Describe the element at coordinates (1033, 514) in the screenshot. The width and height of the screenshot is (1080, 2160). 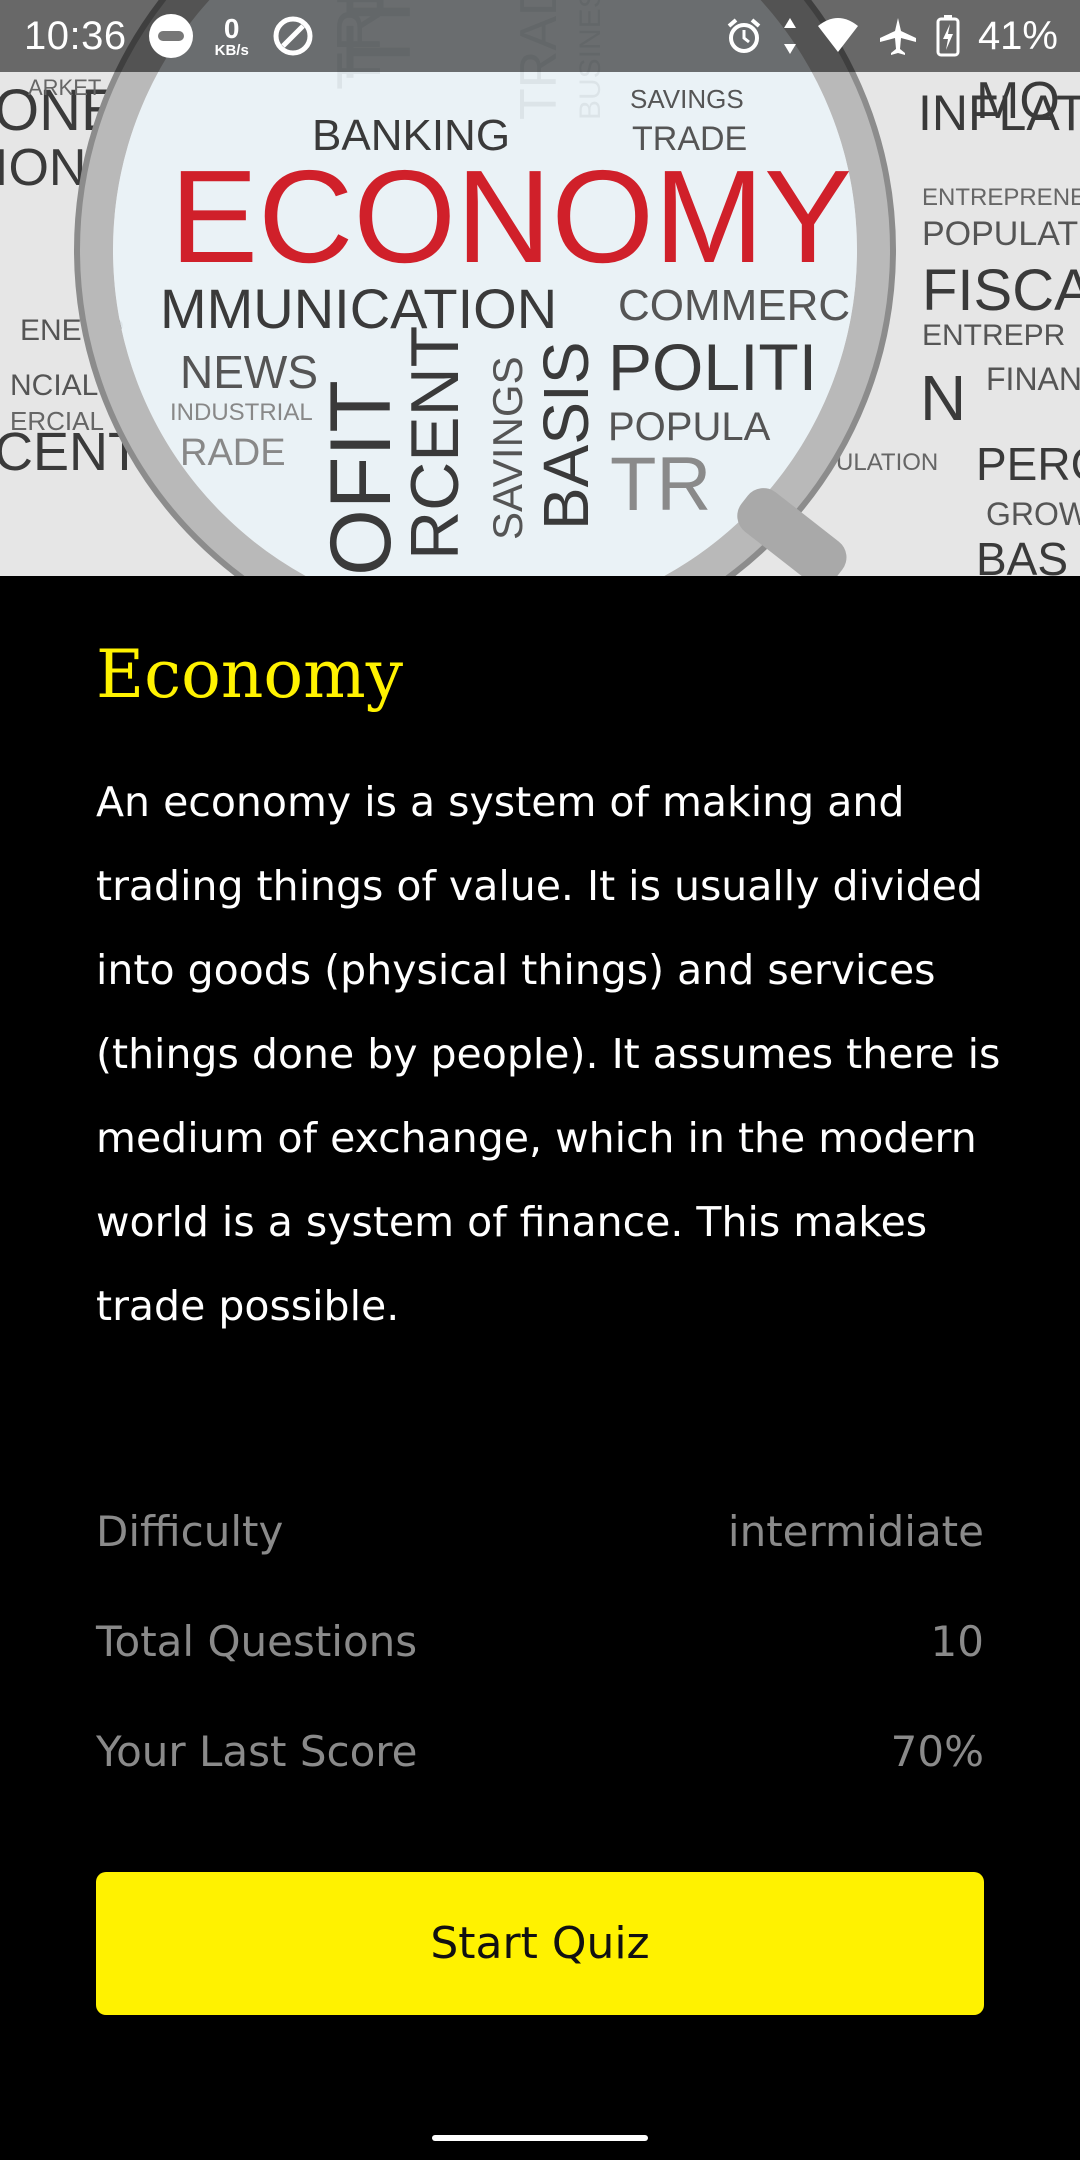
I see `svg-text: GROW` at that location.